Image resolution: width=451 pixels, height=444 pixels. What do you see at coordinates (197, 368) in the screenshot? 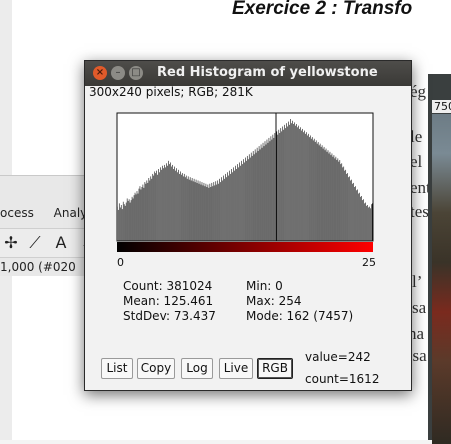
I see `log-button: Log` at bounding box center [197, 368].